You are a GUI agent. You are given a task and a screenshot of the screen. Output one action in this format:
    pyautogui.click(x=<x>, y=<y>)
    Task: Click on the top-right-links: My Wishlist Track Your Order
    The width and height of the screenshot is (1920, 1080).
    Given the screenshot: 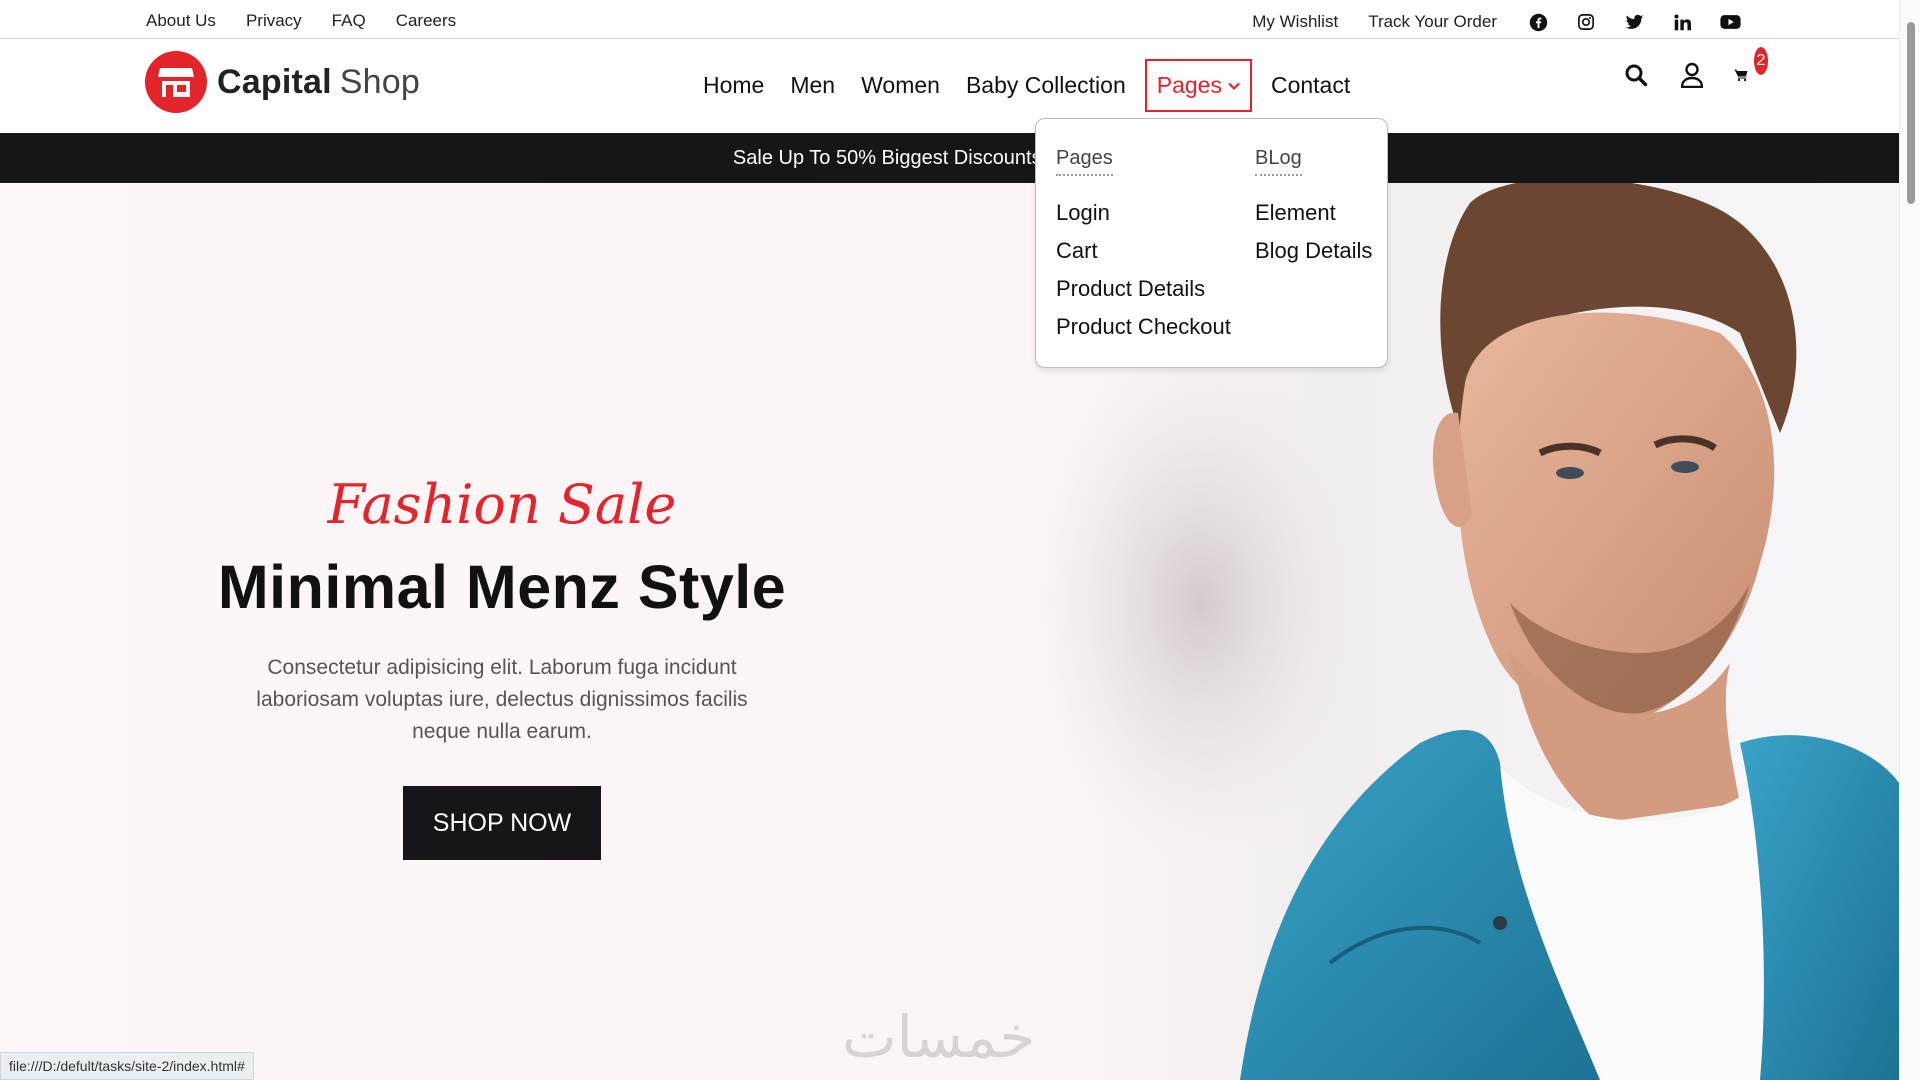 What is the action you would take?
    pyautogui.click(x=1496, y=22)
    